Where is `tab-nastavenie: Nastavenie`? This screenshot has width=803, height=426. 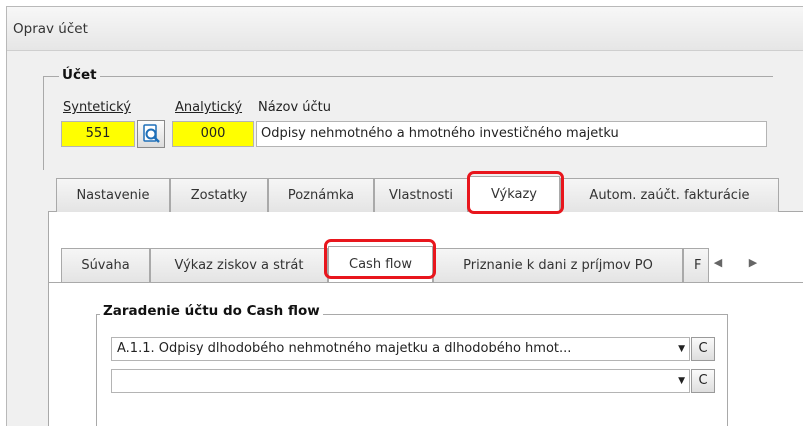 tab-nastavenie: Nastavenie is located at coordinates (113, 195).